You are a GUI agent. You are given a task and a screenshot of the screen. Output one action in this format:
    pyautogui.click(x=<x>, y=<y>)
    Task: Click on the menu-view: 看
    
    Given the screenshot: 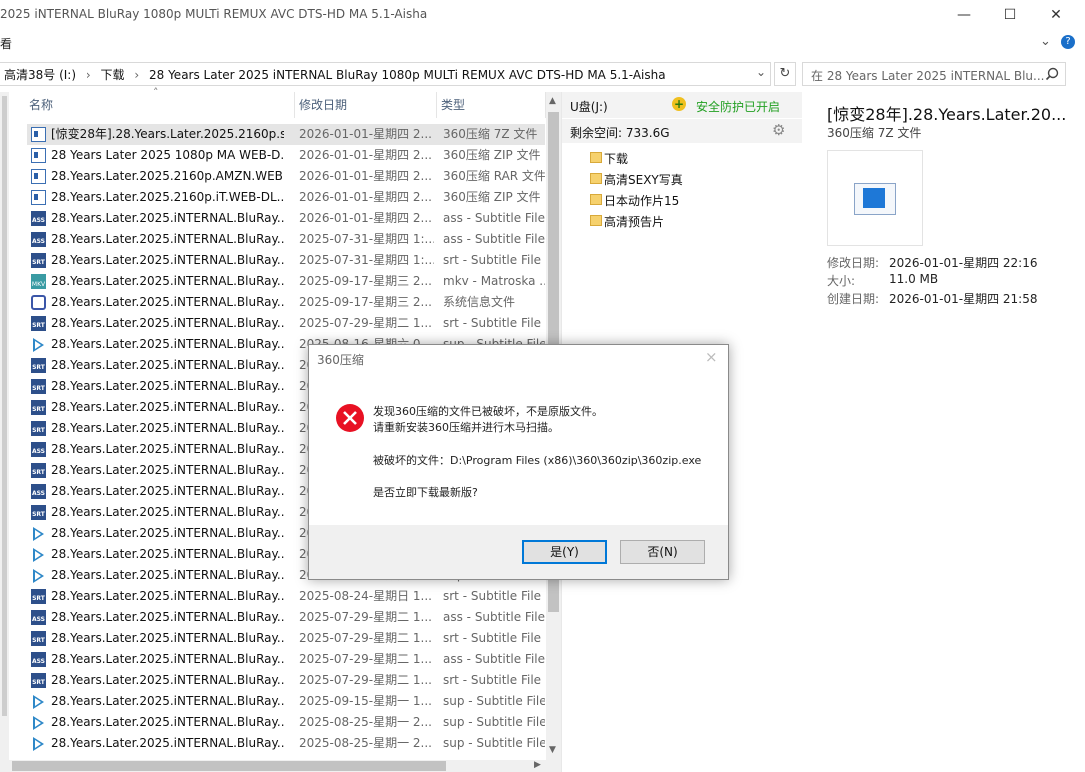 What is the action you would take?
    pyautogui.click(x=6, y=43)
    